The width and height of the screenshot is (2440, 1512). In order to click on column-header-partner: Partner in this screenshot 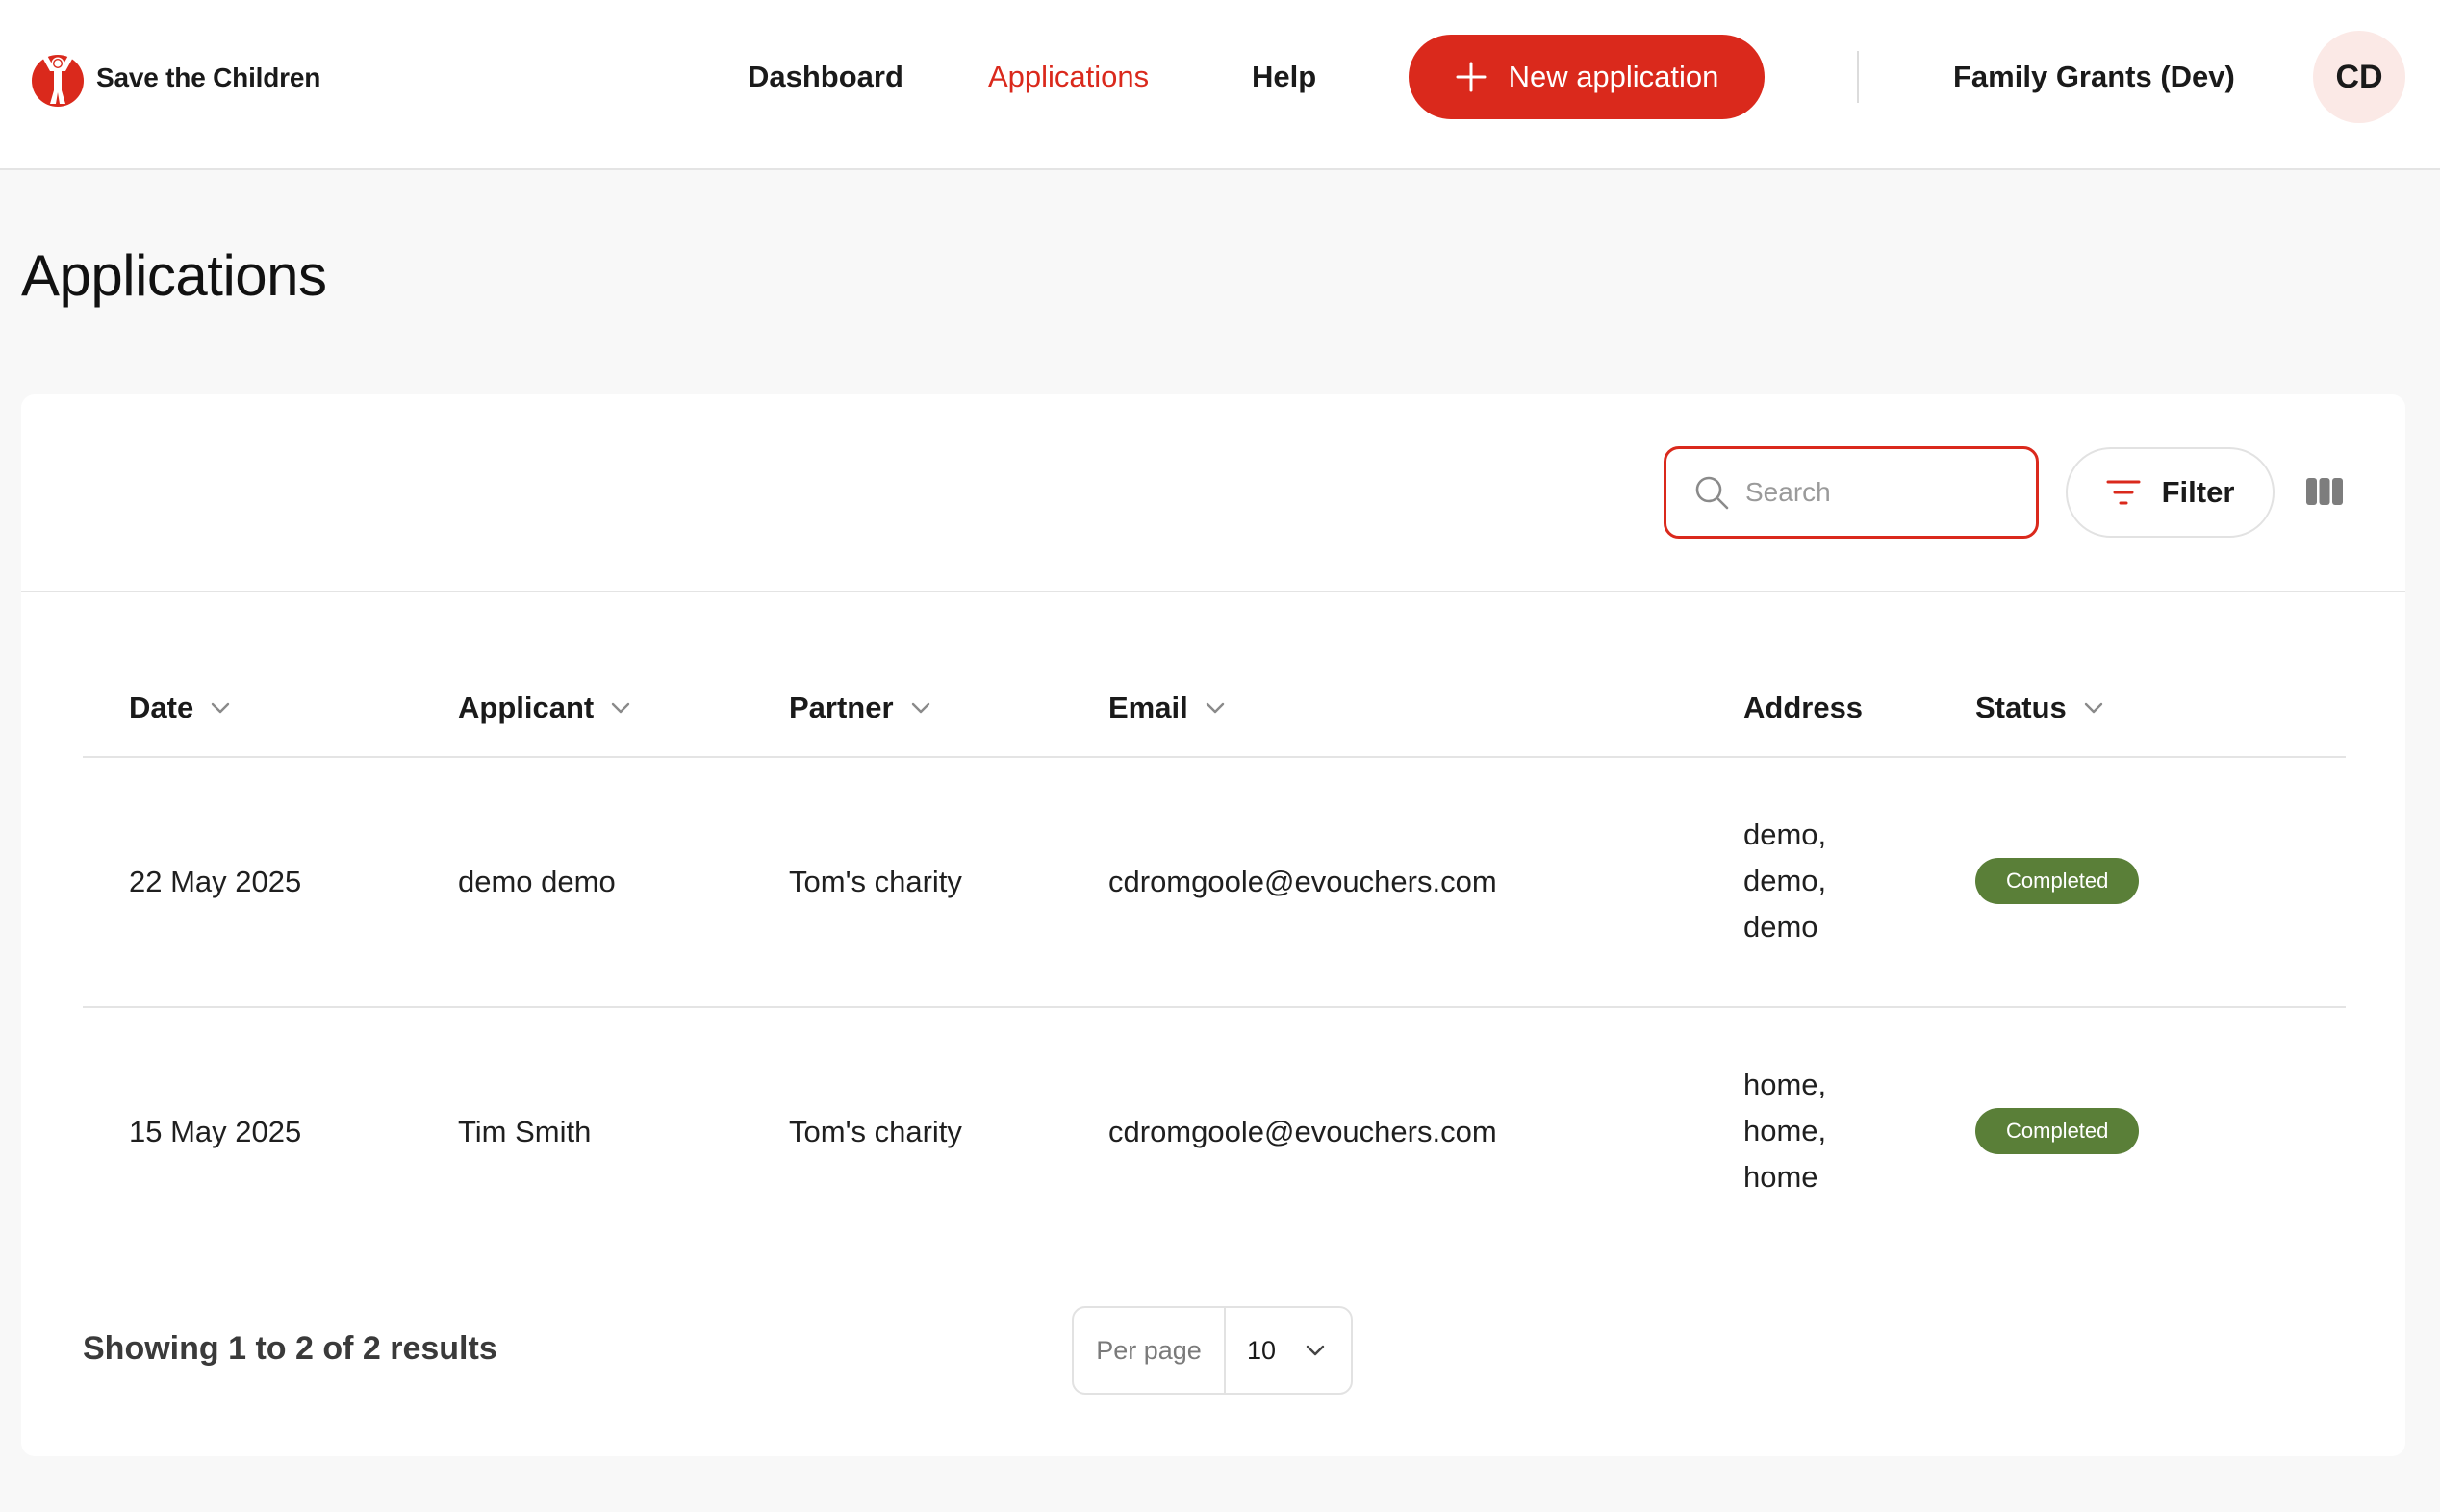, I will do `click(860, 708)`.